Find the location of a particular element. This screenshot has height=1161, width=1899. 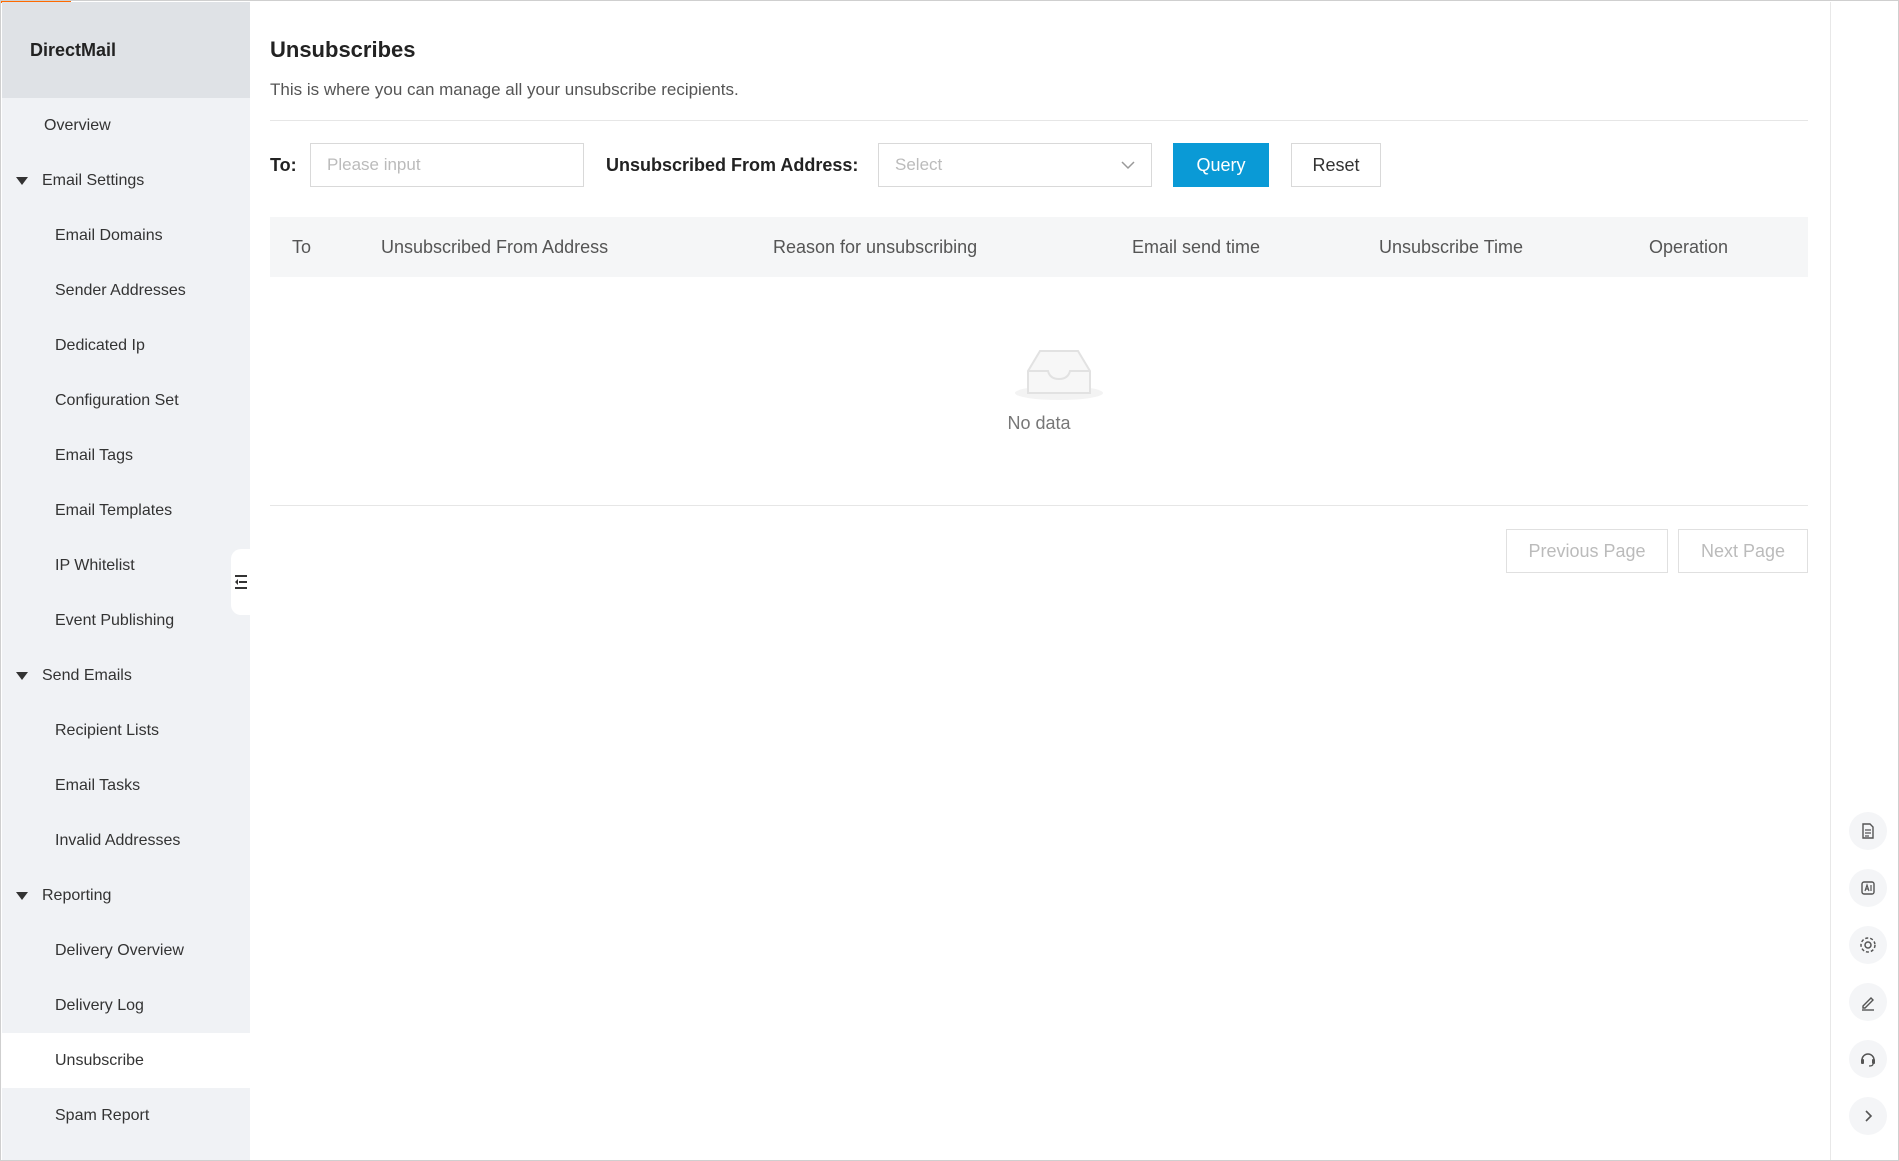

sidebar-item-label: Email Templates is located at coordinates (114, 510).